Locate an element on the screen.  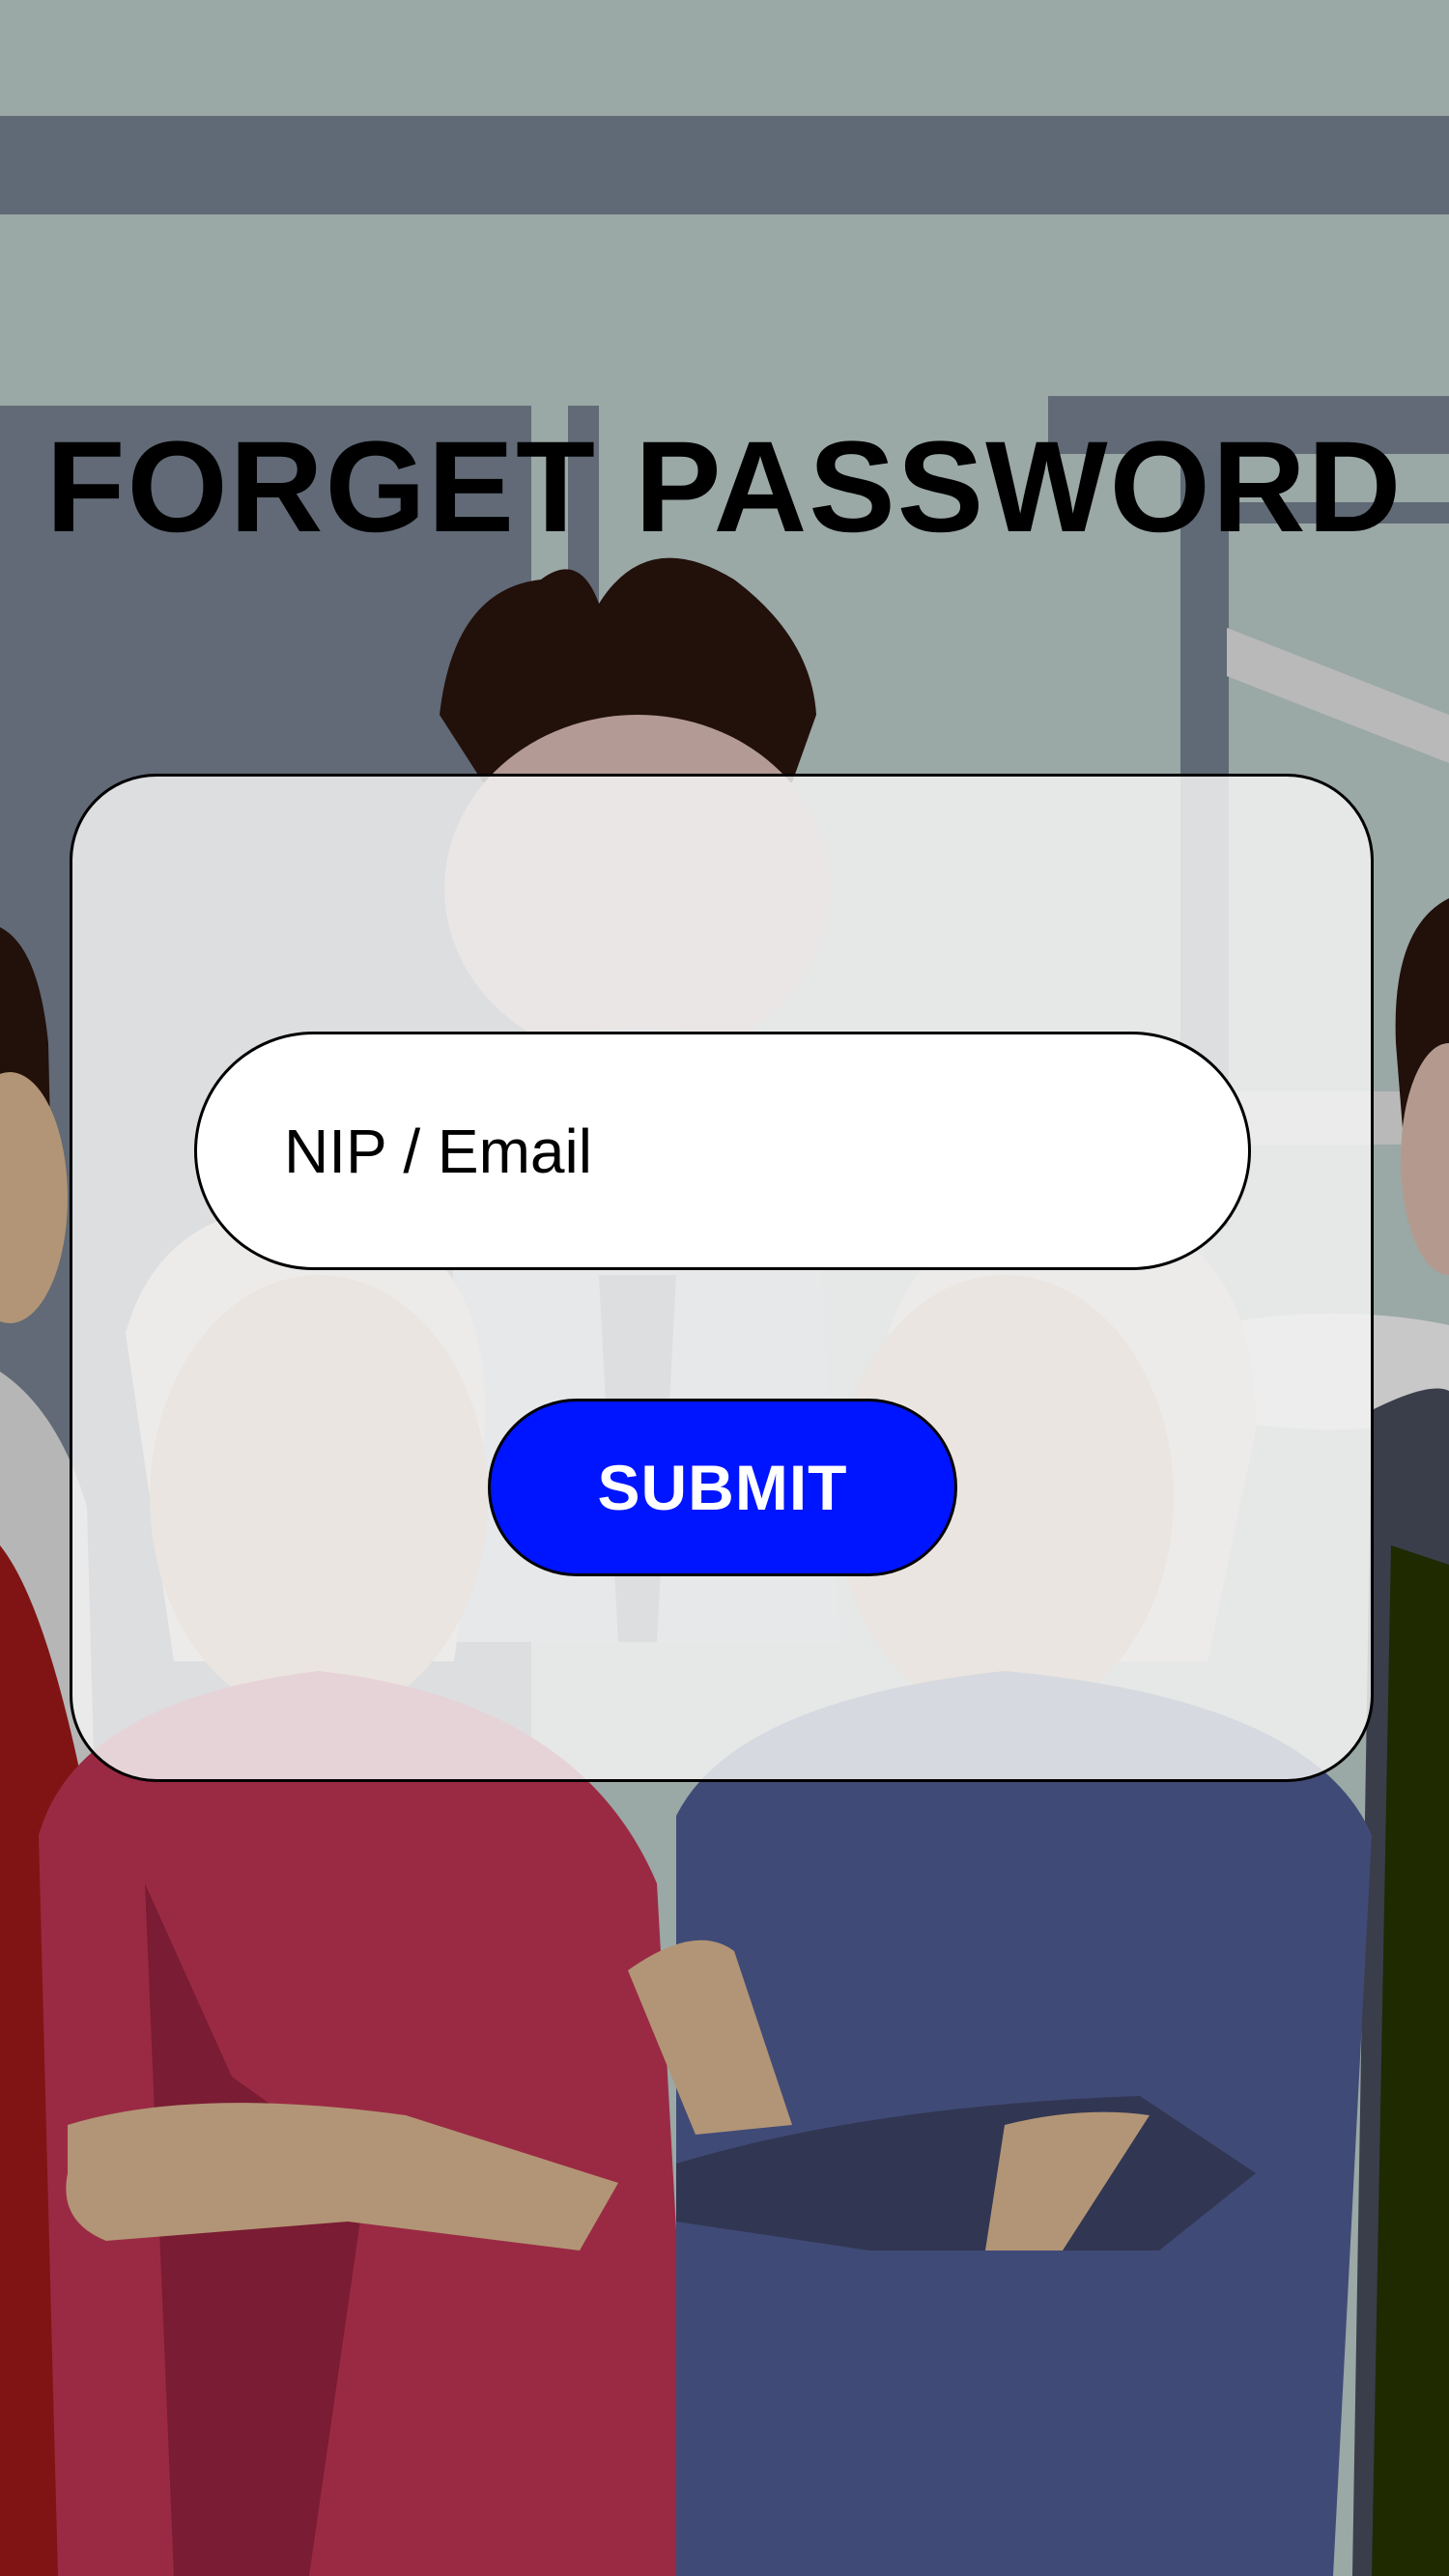
nip-email-input is located at coordinates (722, 1151).